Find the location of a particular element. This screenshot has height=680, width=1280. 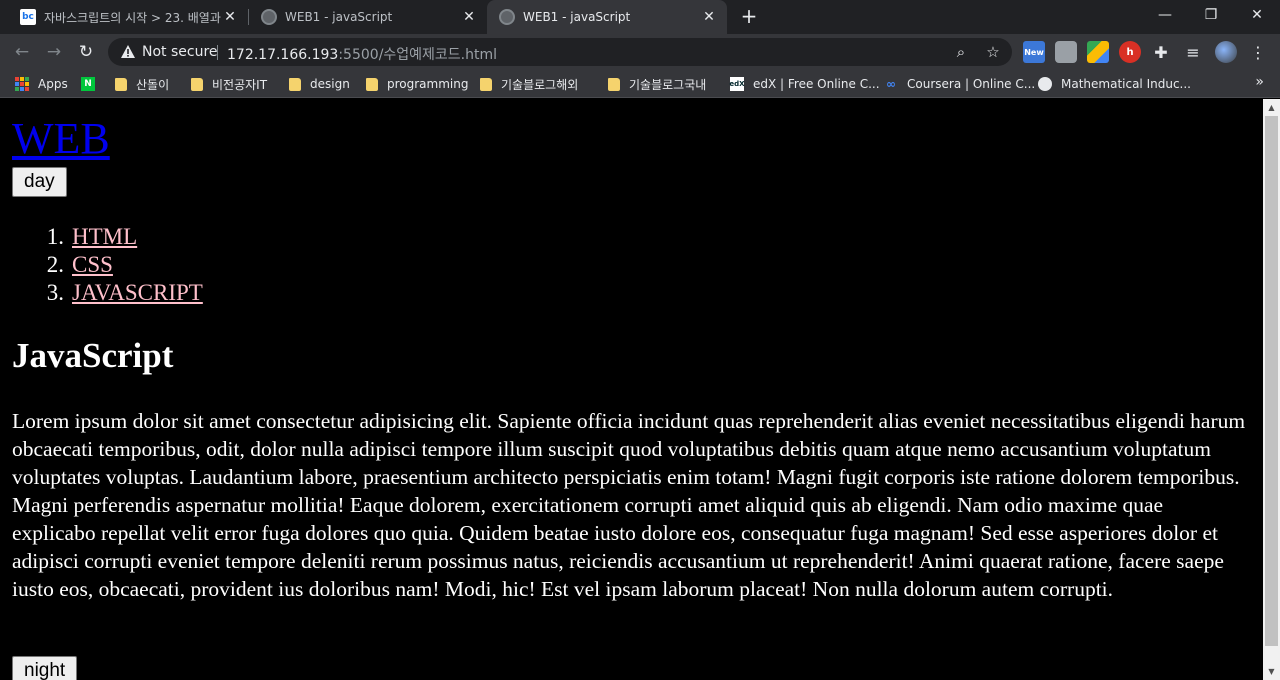

topic-list: 1. HTML 2. CSS 3. JAVASCRIPT is located at coordinates (107, 265).